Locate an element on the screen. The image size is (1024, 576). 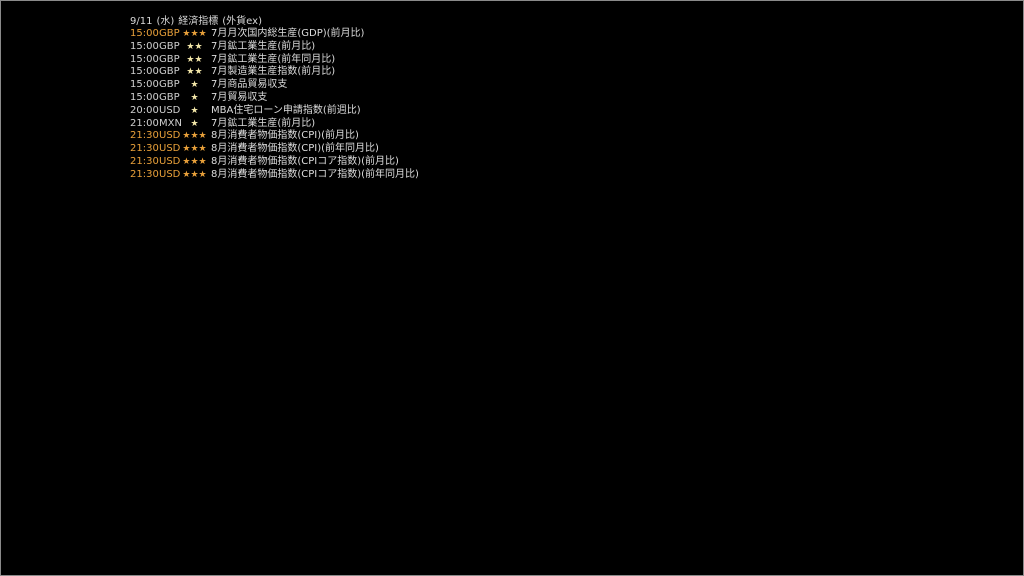
event-currency: MXN is located at coordinates (170, 123).